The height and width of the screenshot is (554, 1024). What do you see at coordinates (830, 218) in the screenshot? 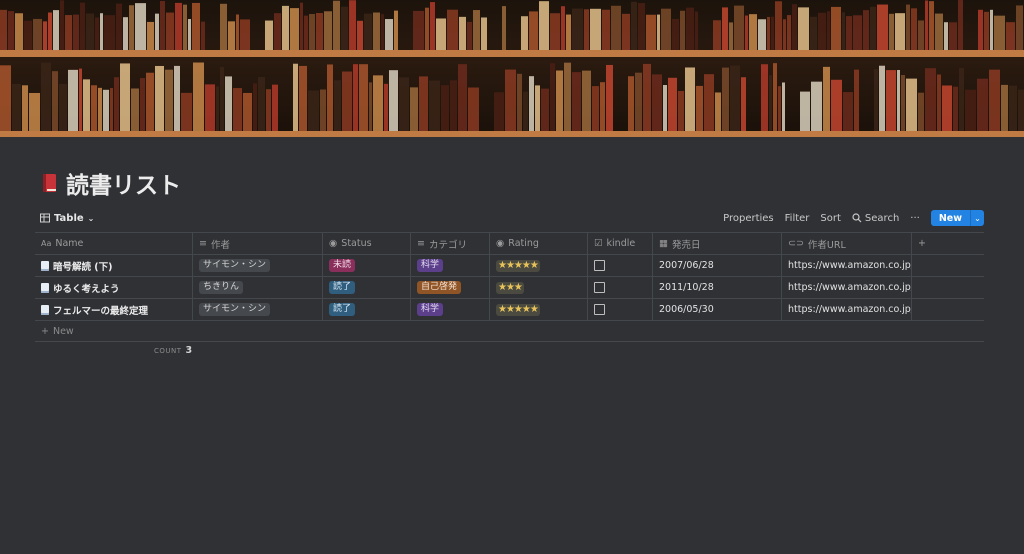
I see `sort-button: Sort` at bounding box center [830, 218].